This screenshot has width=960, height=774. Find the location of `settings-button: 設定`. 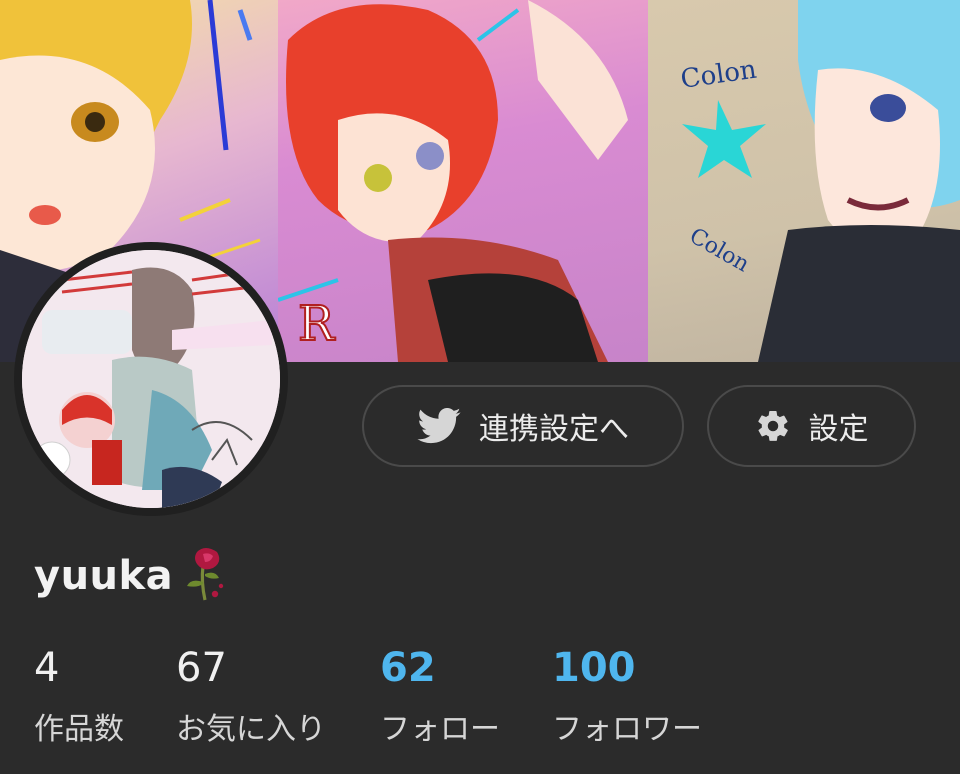

settings-button: 設定 is located at coordinates (811, 426).